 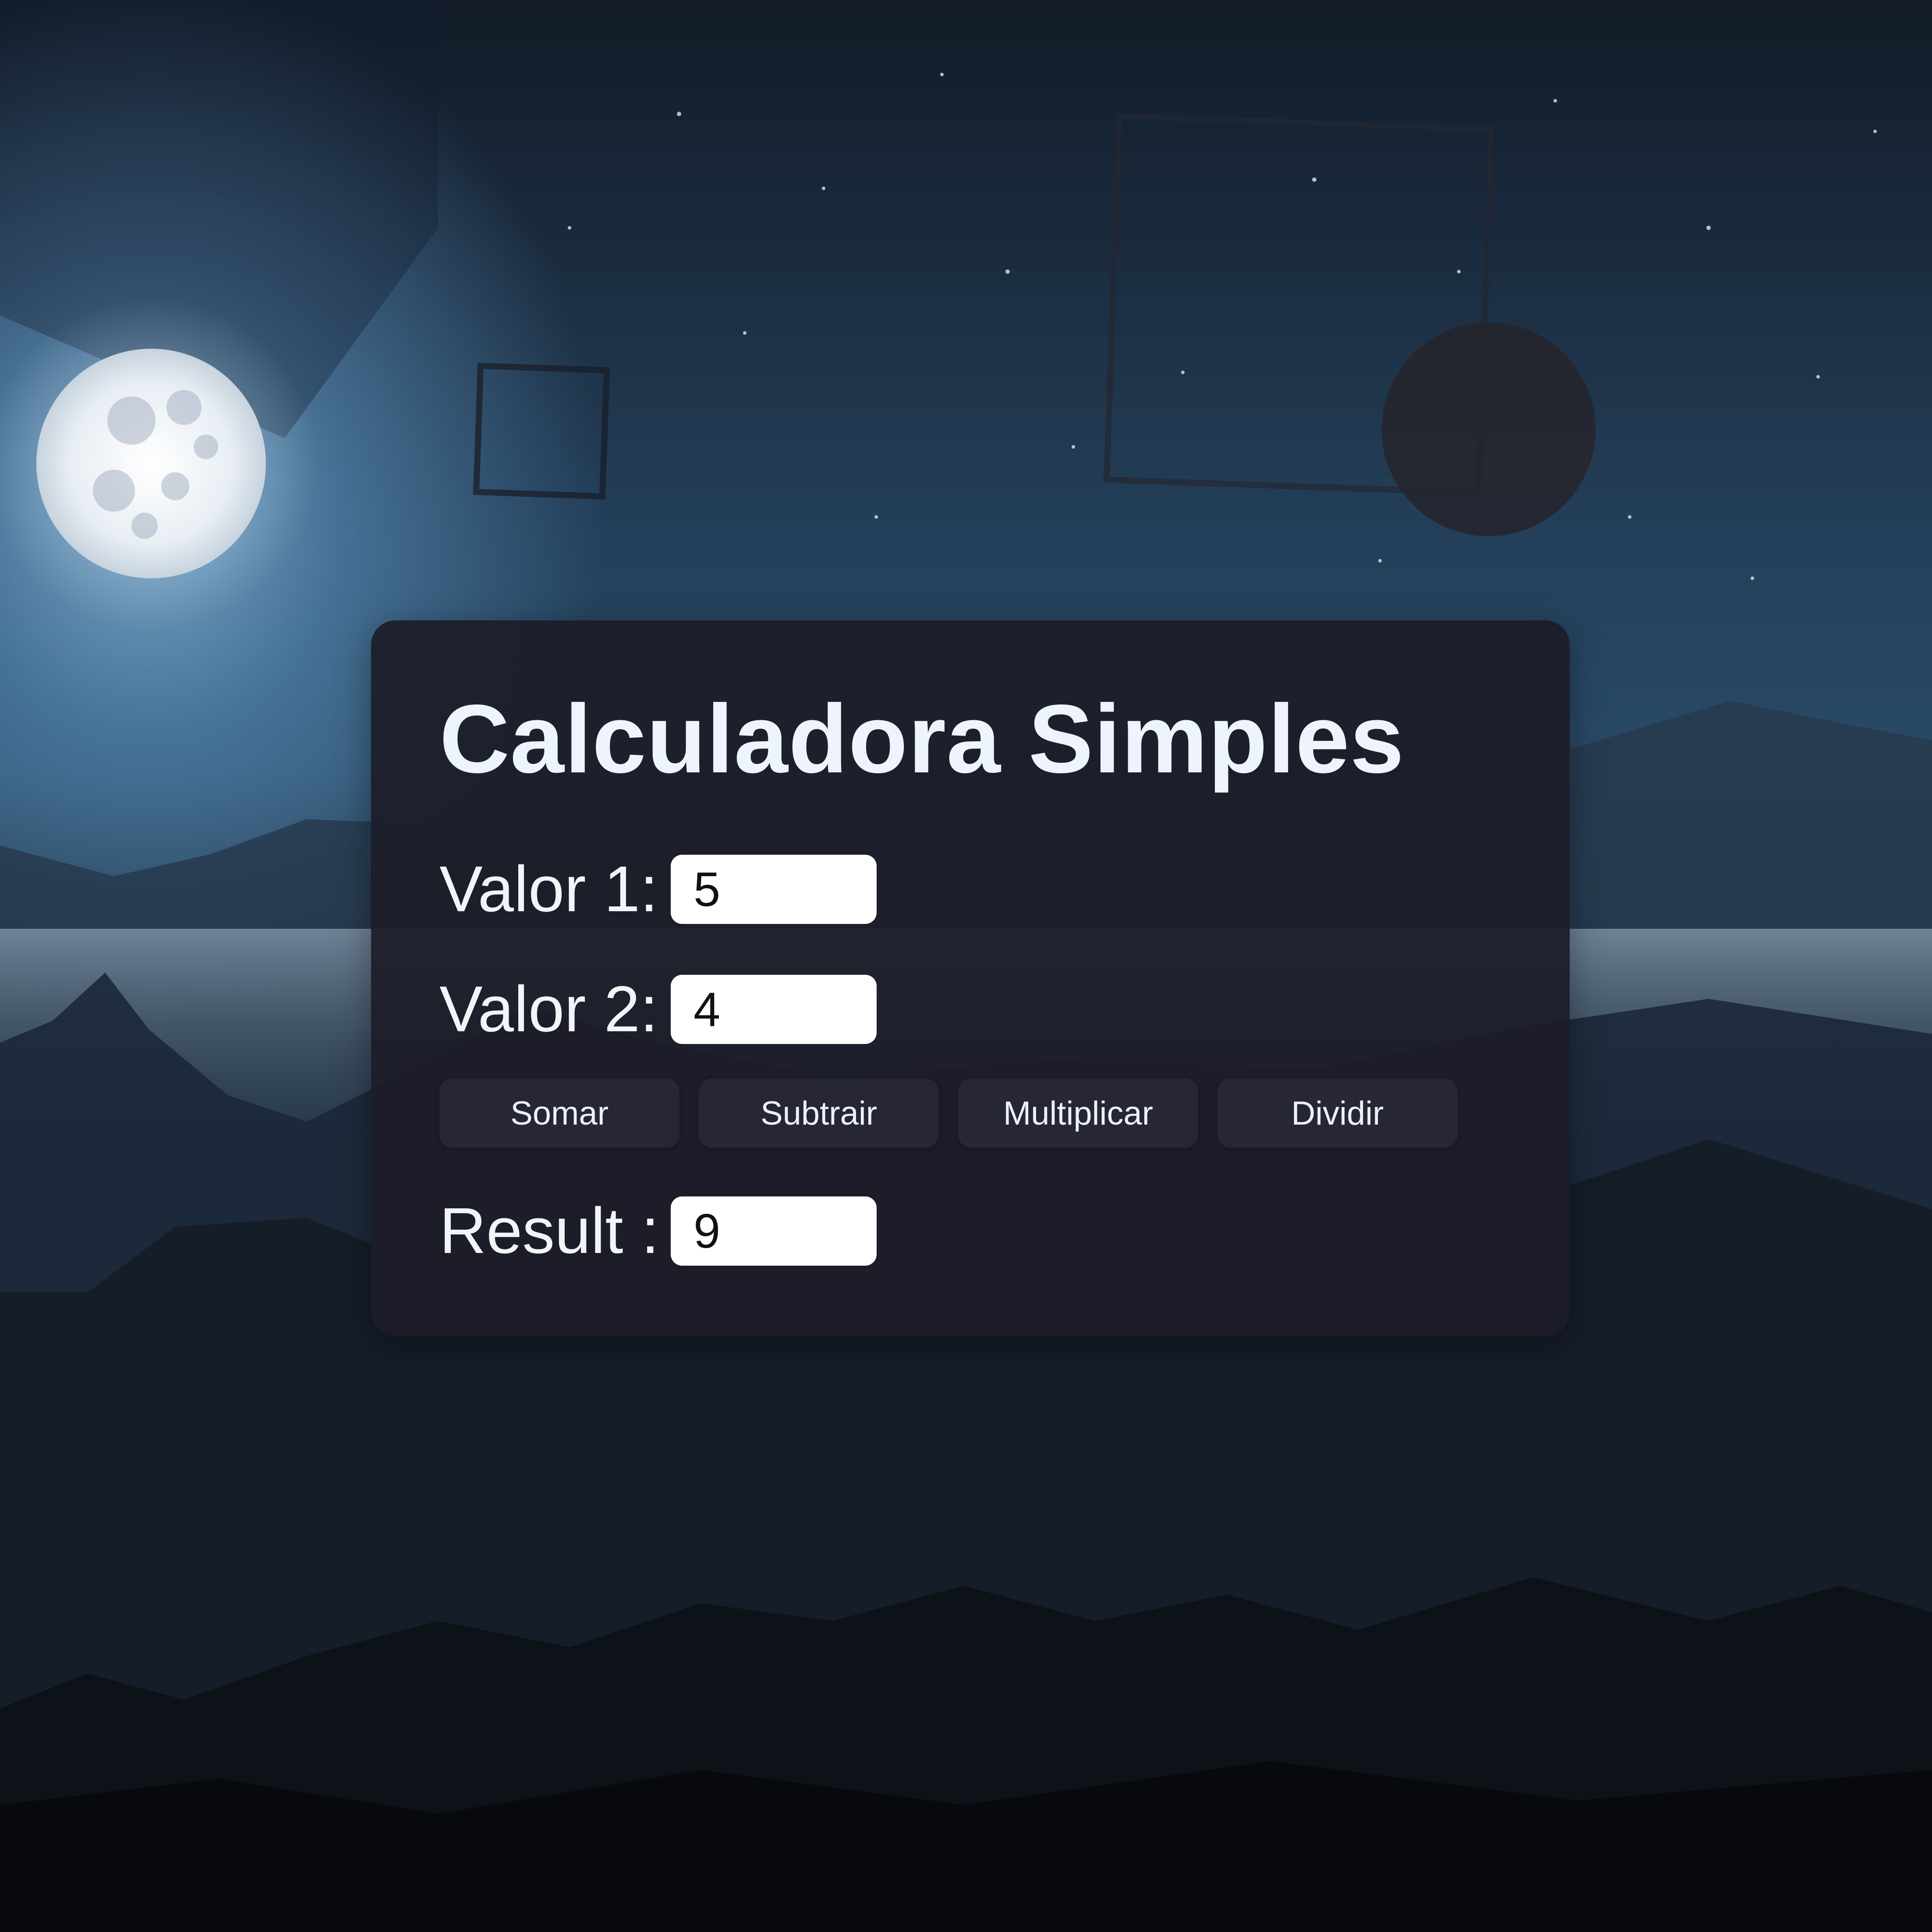 I want to click on result-label: Result :, so click(x=549, y=1231).